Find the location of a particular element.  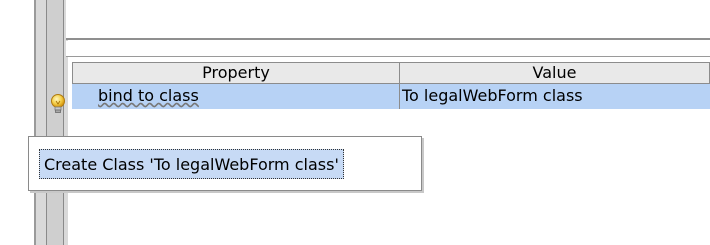

property-row: bind to class To legalWebForm class is located at coordinates (391, 96).